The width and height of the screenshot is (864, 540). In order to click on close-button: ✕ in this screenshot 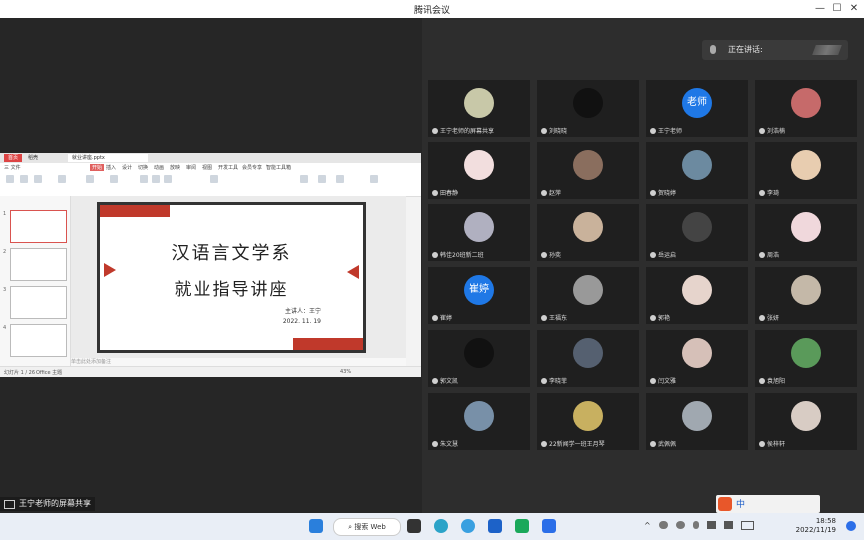, I will do `click(854, 9)`.